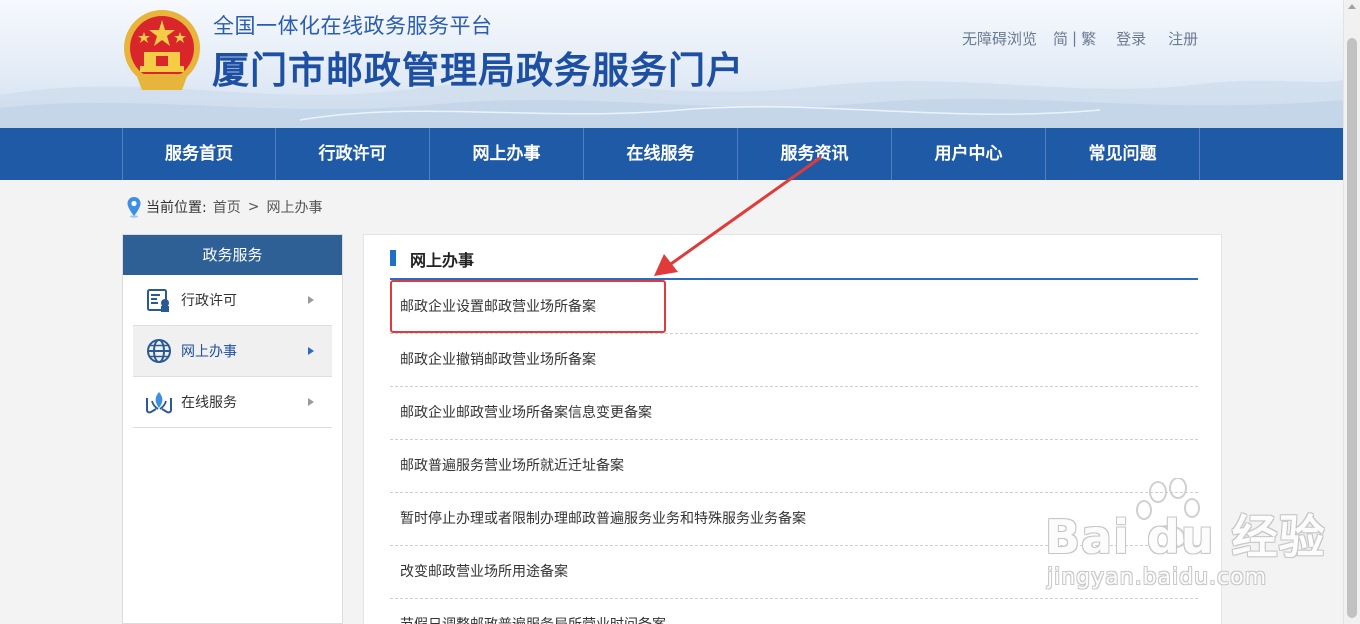 This screenshot has height=624, width=1360. Describe the element at coordinates (1080, 38) in the screenshot. I see `top-links: 无障碍浏览 简 | 繁 登录 注册` at that location.